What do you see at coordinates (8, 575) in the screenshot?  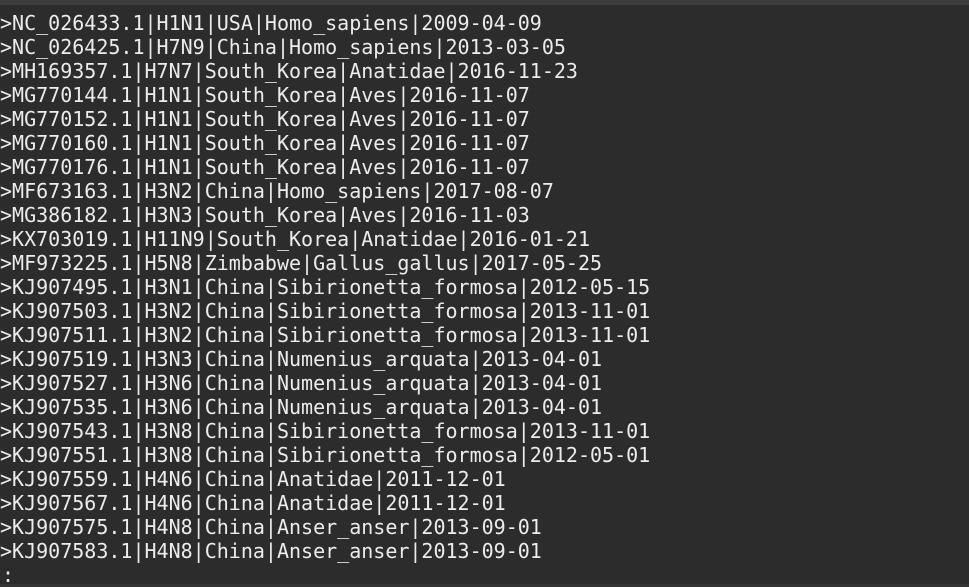 I see `pager-prompt: :` at bounding box center [8, 575].